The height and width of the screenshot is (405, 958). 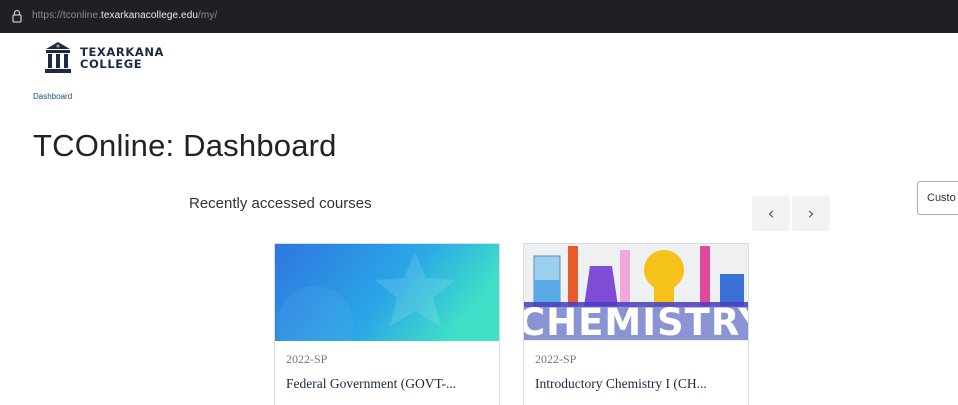 I want to click on course-image: CHEMISTRY, so click(x=636, y=292).